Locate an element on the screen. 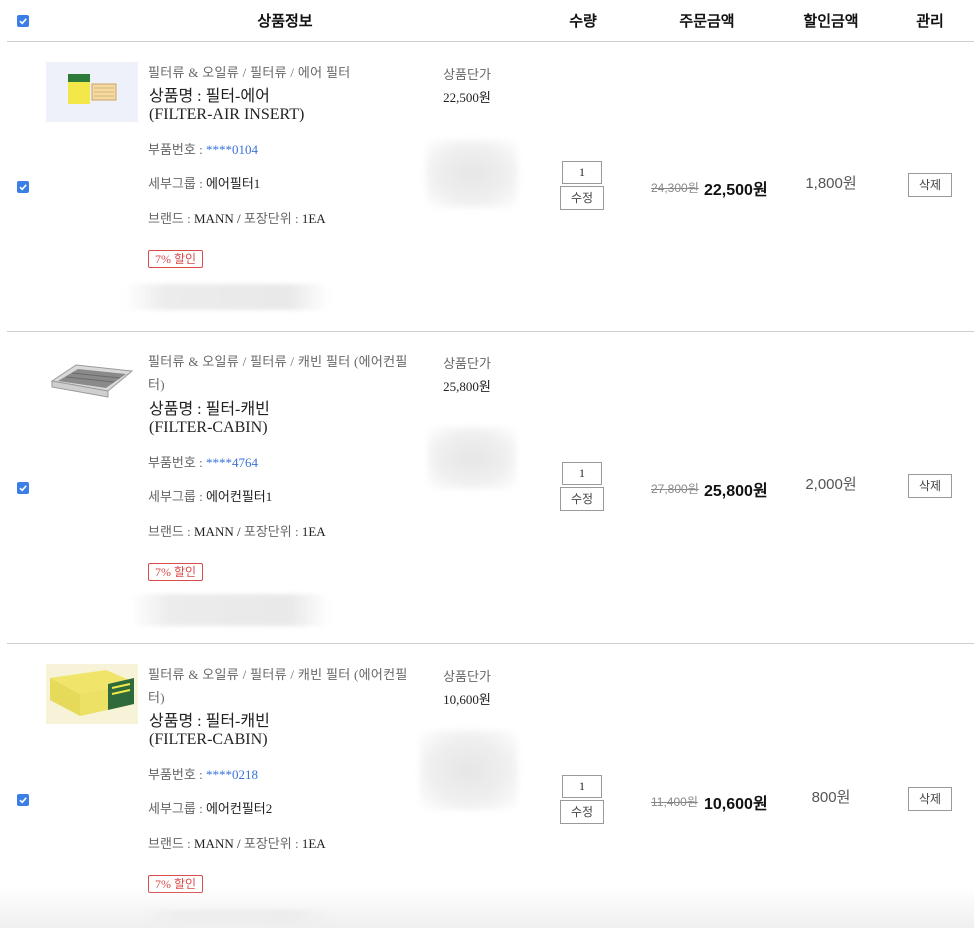 This screenshot has height=928, width=974. subgroup-value: 에어필터1 is located at coordinates (233, 183).